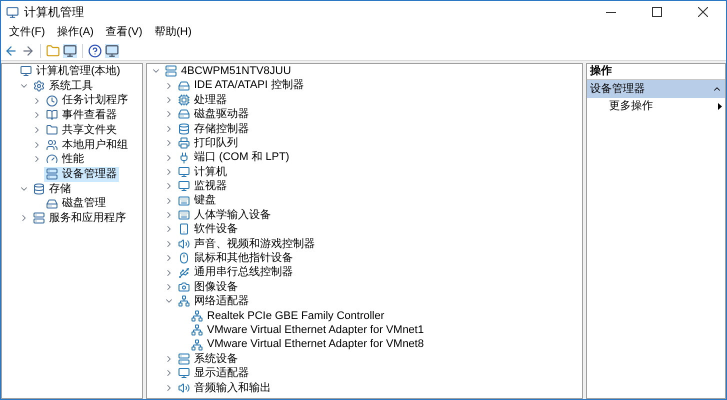  Describe the element at coordinates (202, 172) in the screenshot. I see `device-tree-item: 计算机` at that location.